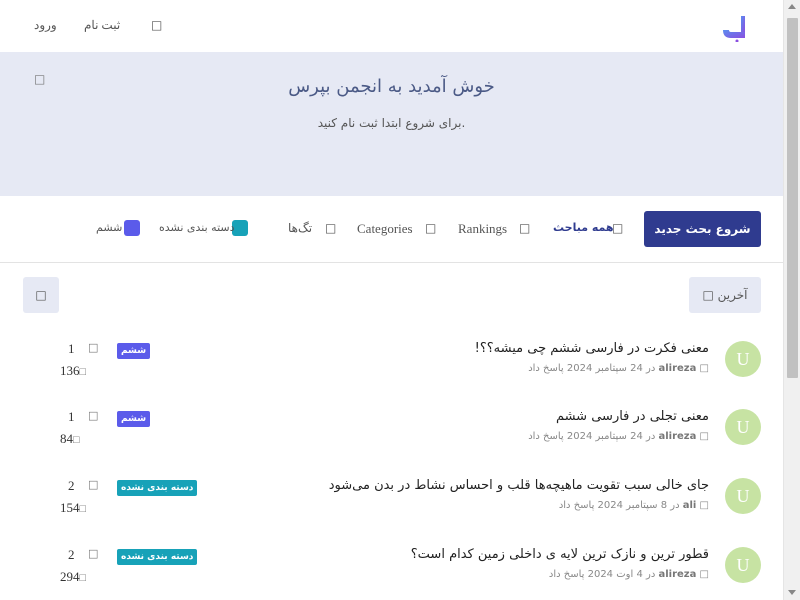 The image size is (800, 600). Describe the element at coordinates (331, 228) in the screenshot. I see `tags-icon: □` at that location.